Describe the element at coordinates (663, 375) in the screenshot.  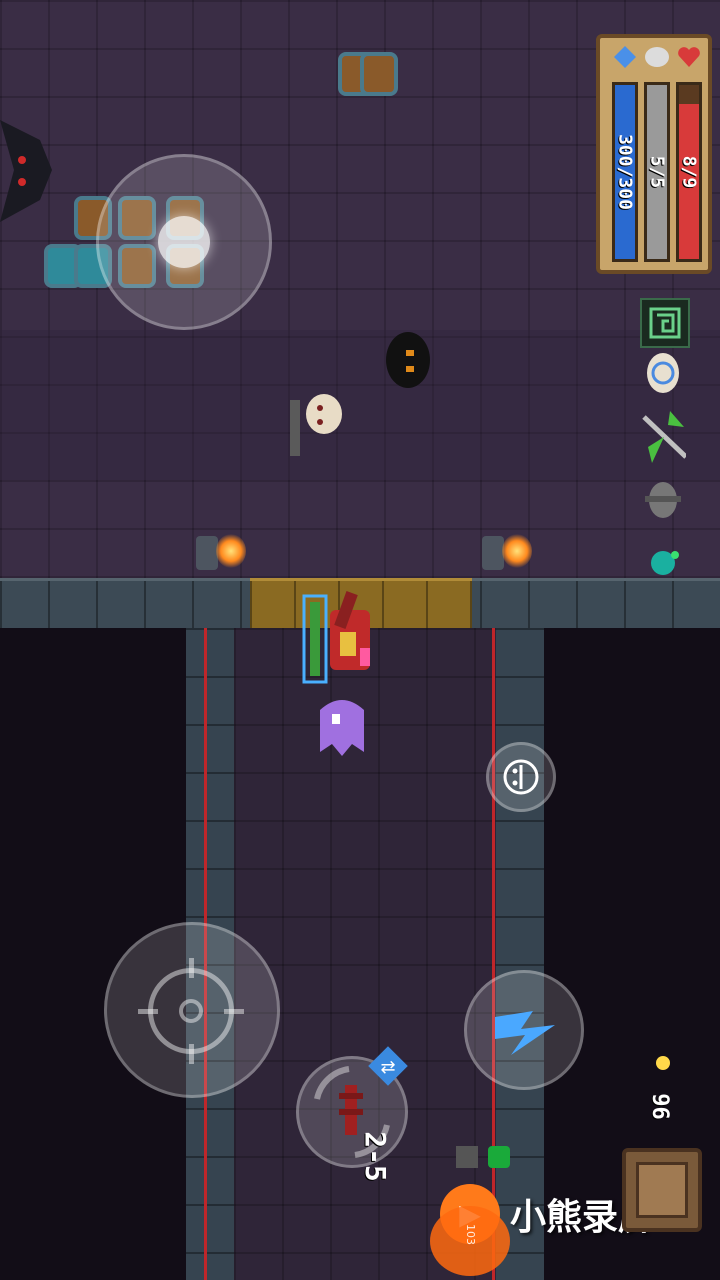
I see `shell-buff-icon` at that location.